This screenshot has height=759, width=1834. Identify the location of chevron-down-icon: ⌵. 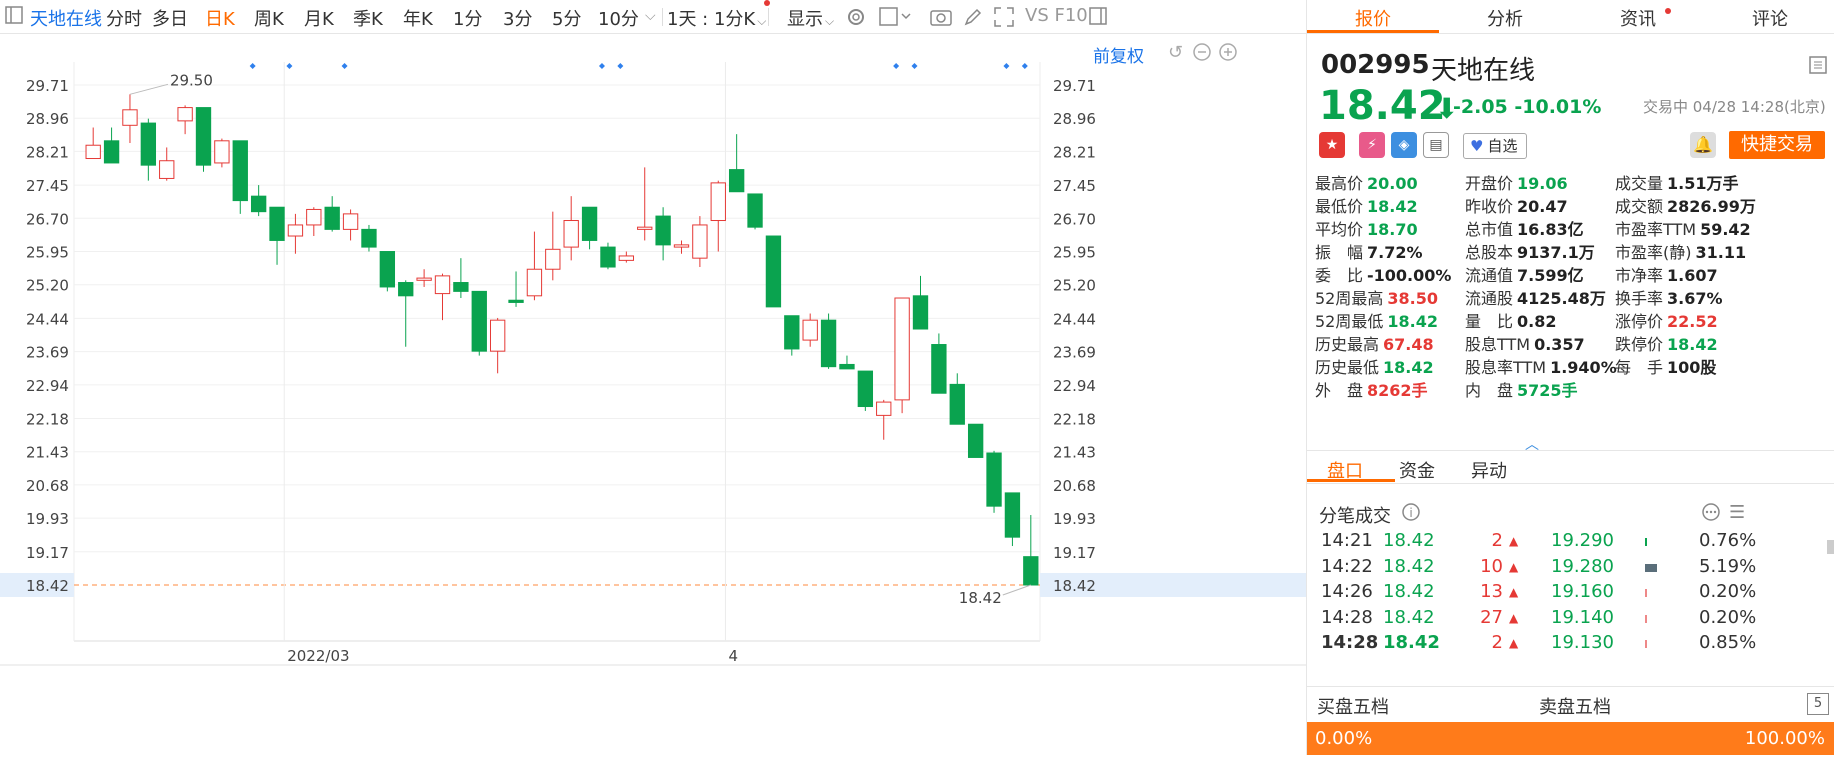
(650, 16).